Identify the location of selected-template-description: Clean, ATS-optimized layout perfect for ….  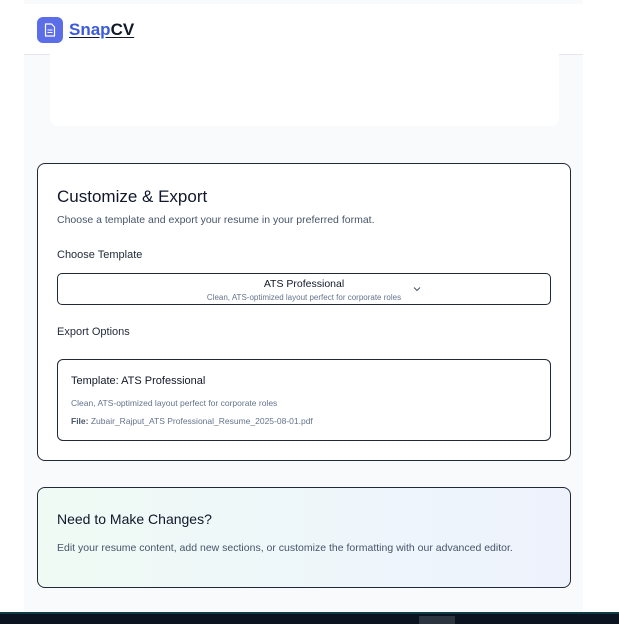
(304, 297).